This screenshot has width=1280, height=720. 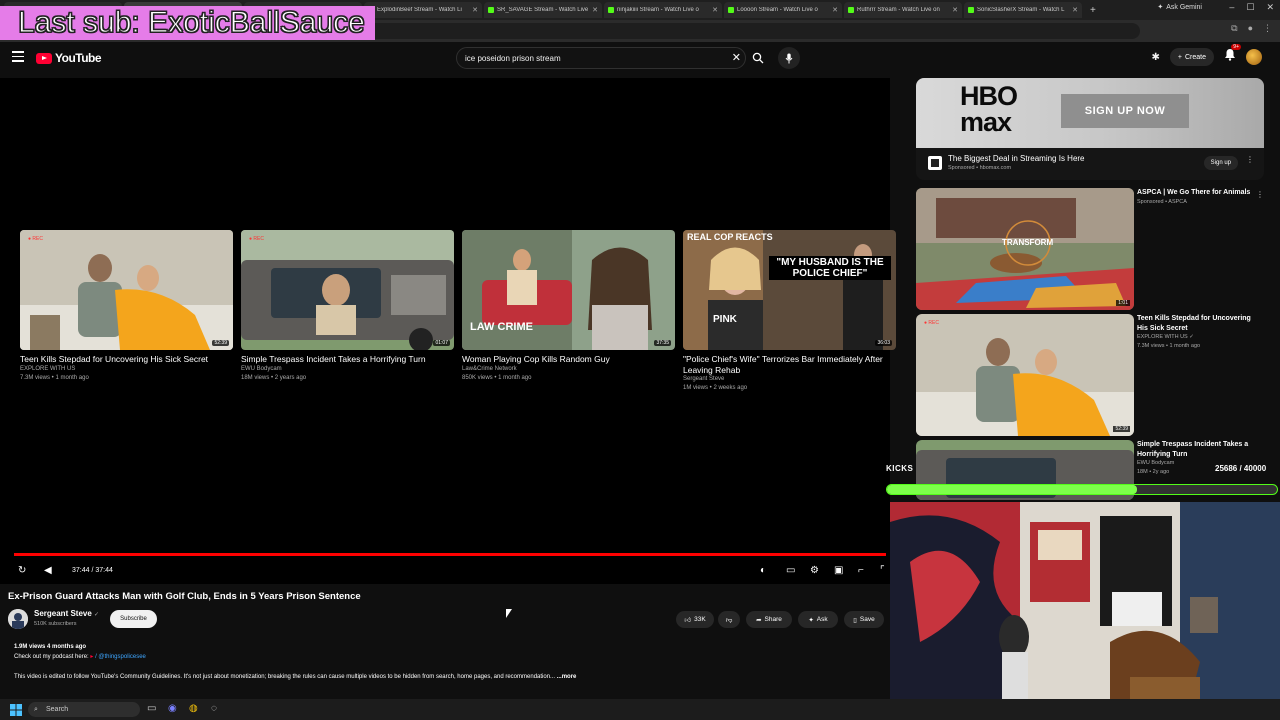 I want to click on profile-icon: ●, so click(x=1250, y=28).